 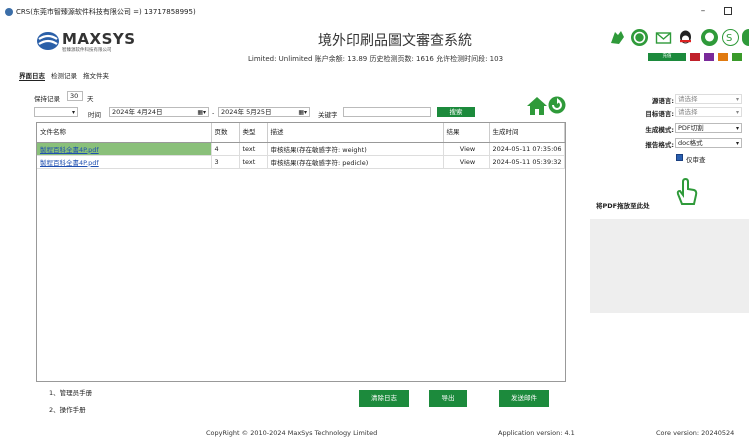 What do you see at coordinates (695, 57) in the screenshot?
I see `color-swatch-red` at bounding box center [695, 57].